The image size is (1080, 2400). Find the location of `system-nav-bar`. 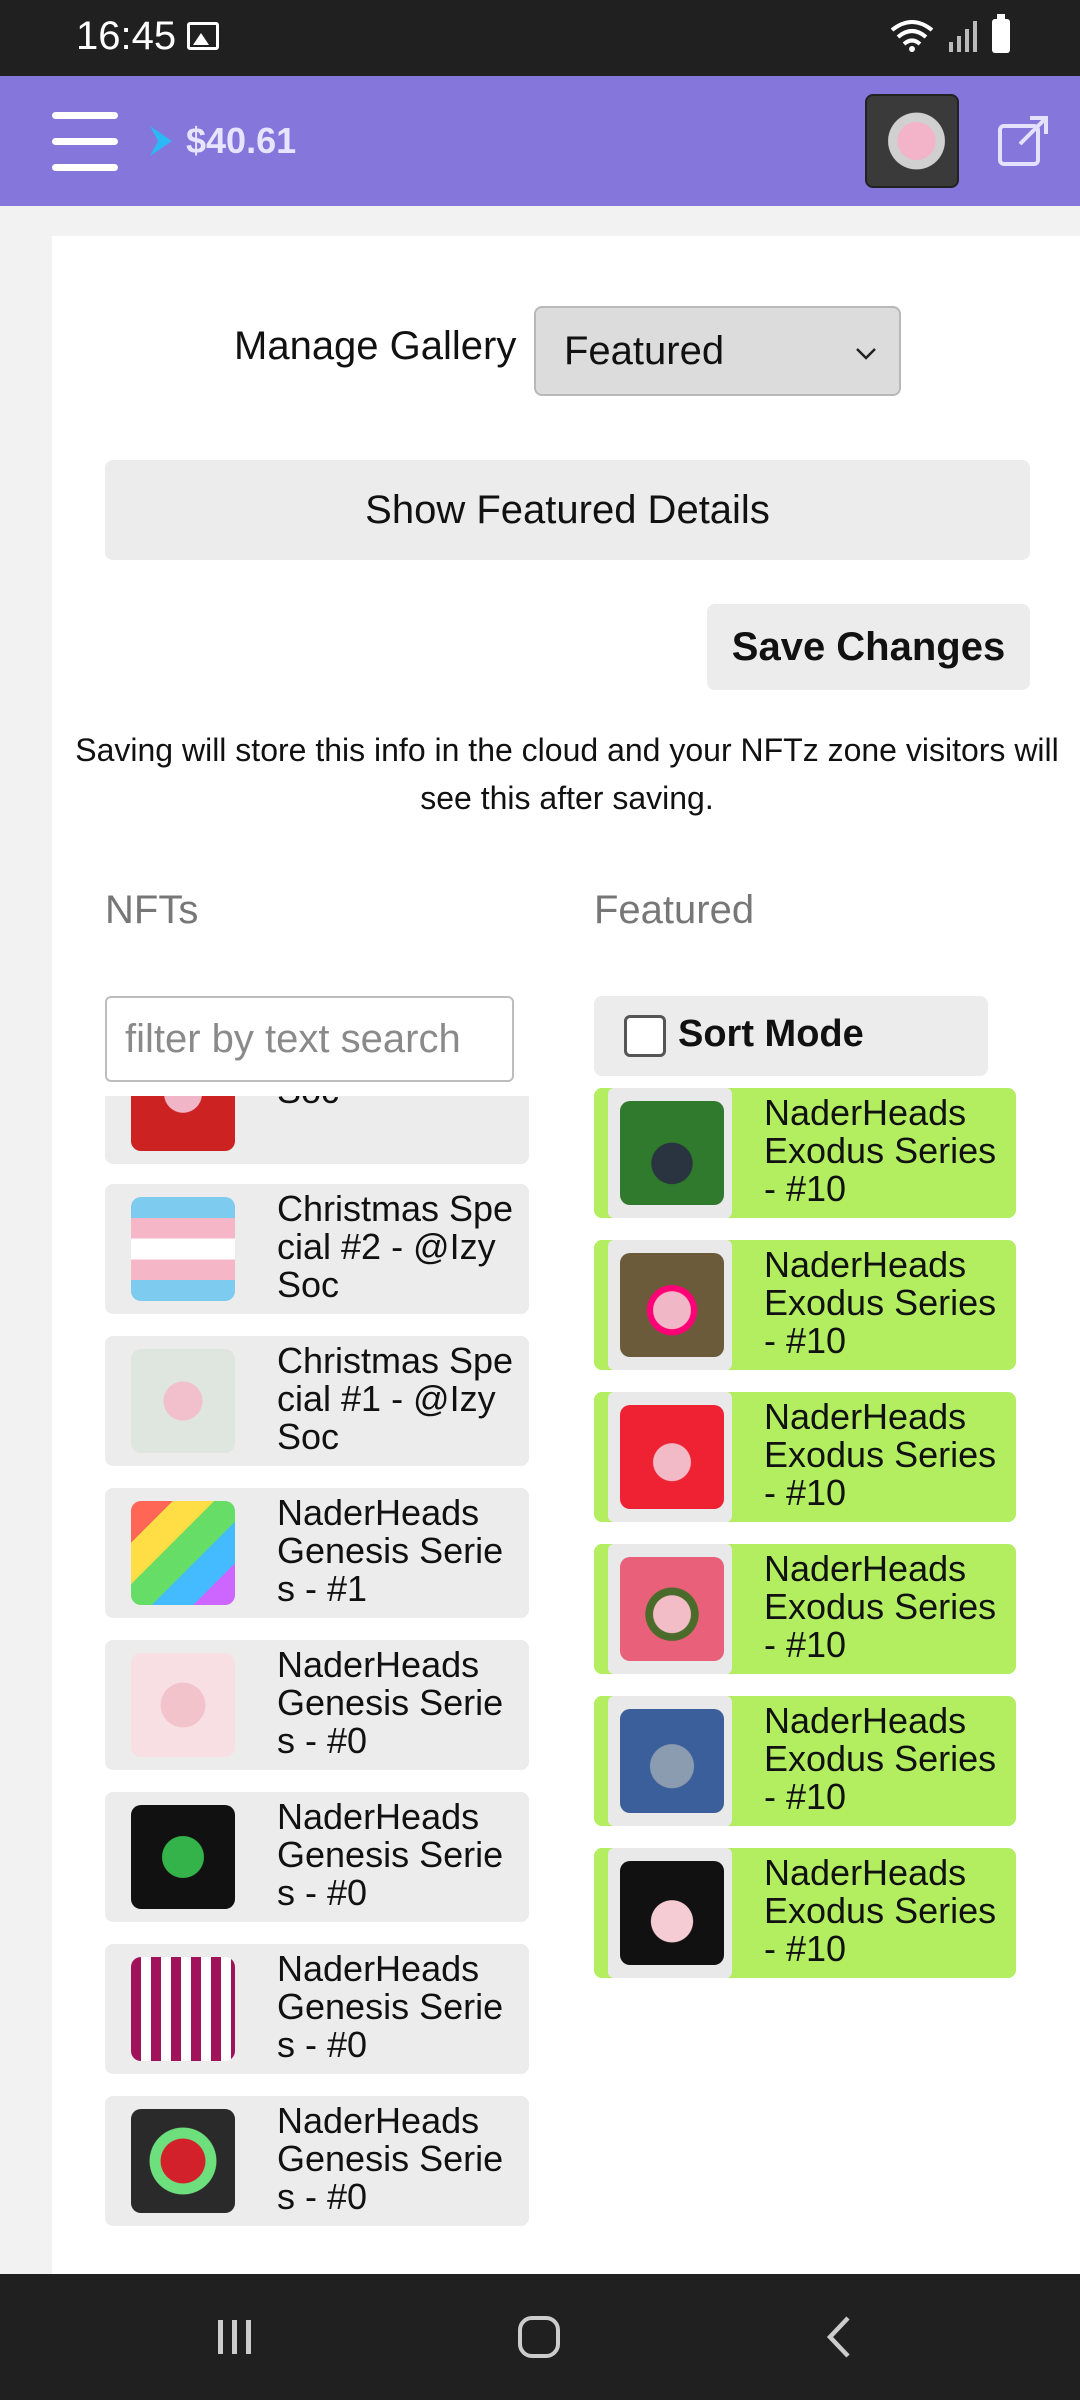

system-nav-bar is located at coordinates (540, 2337).